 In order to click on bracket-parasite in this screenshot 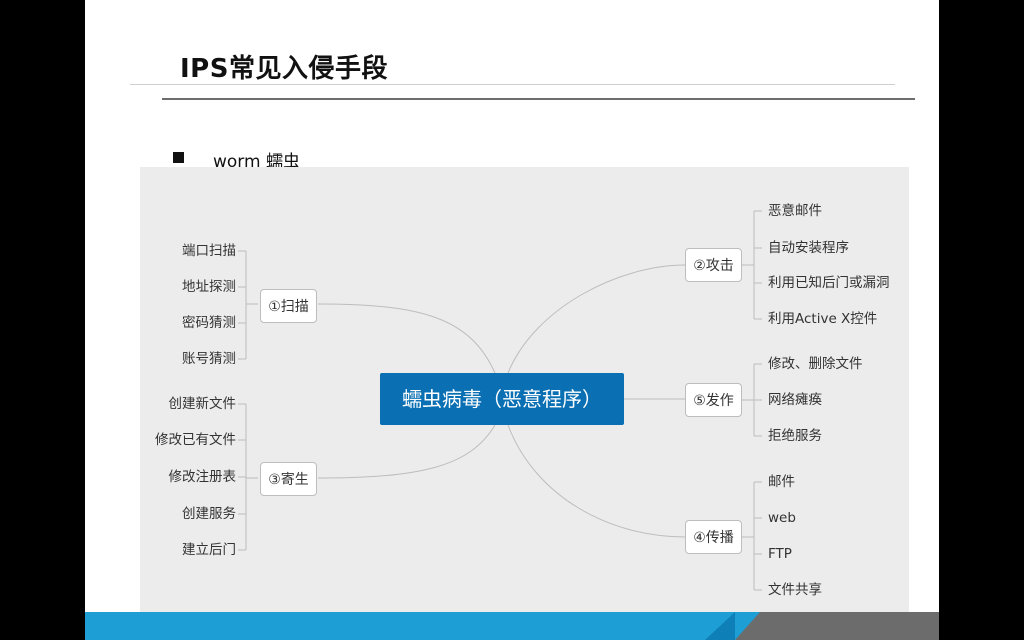, I will do `click(248, 477)`.